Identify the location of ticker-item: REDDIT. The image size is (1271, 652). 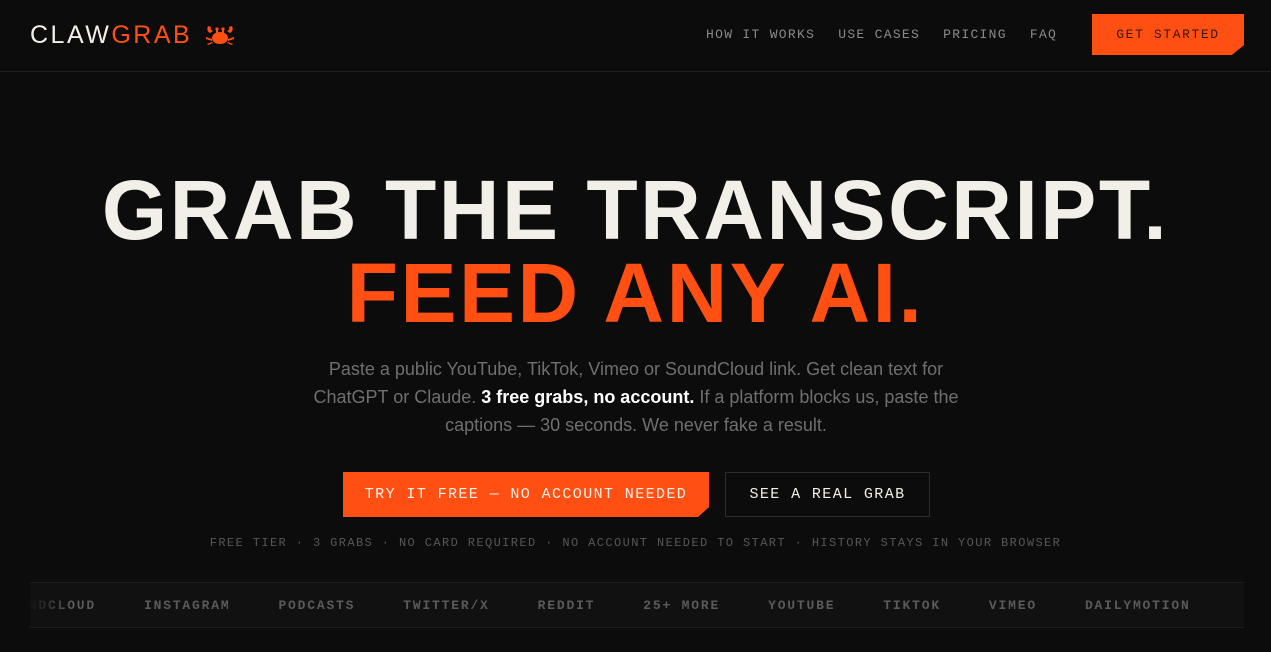
(566, 605).